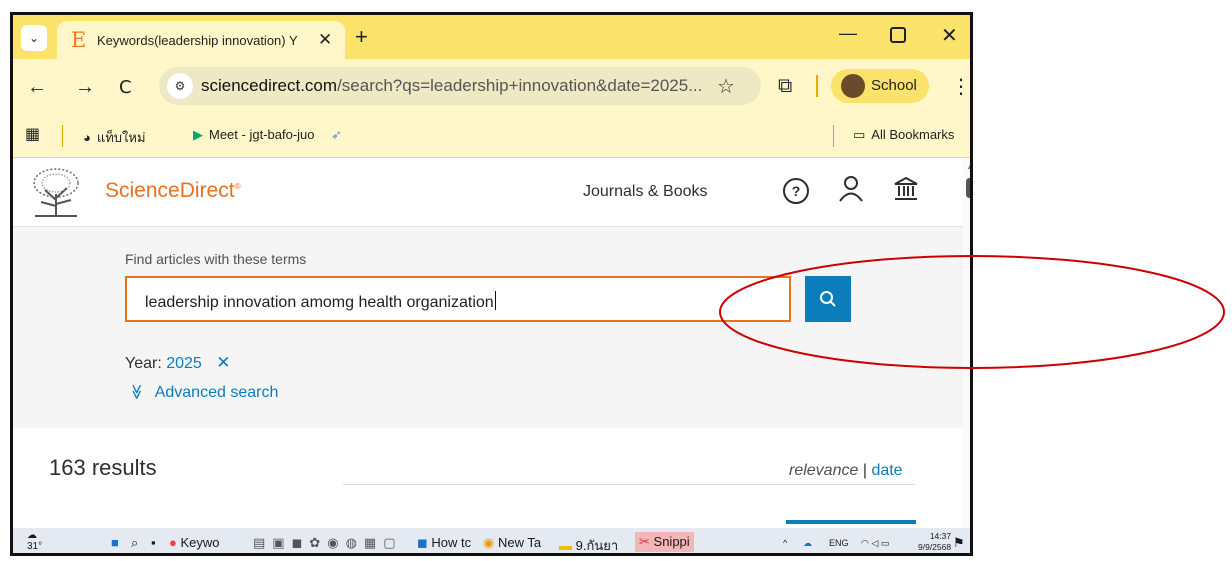 This screenshot has width=1232, height=561. I want to click on tab-search-dropdown-icon: ⌄, so click(34, 38).